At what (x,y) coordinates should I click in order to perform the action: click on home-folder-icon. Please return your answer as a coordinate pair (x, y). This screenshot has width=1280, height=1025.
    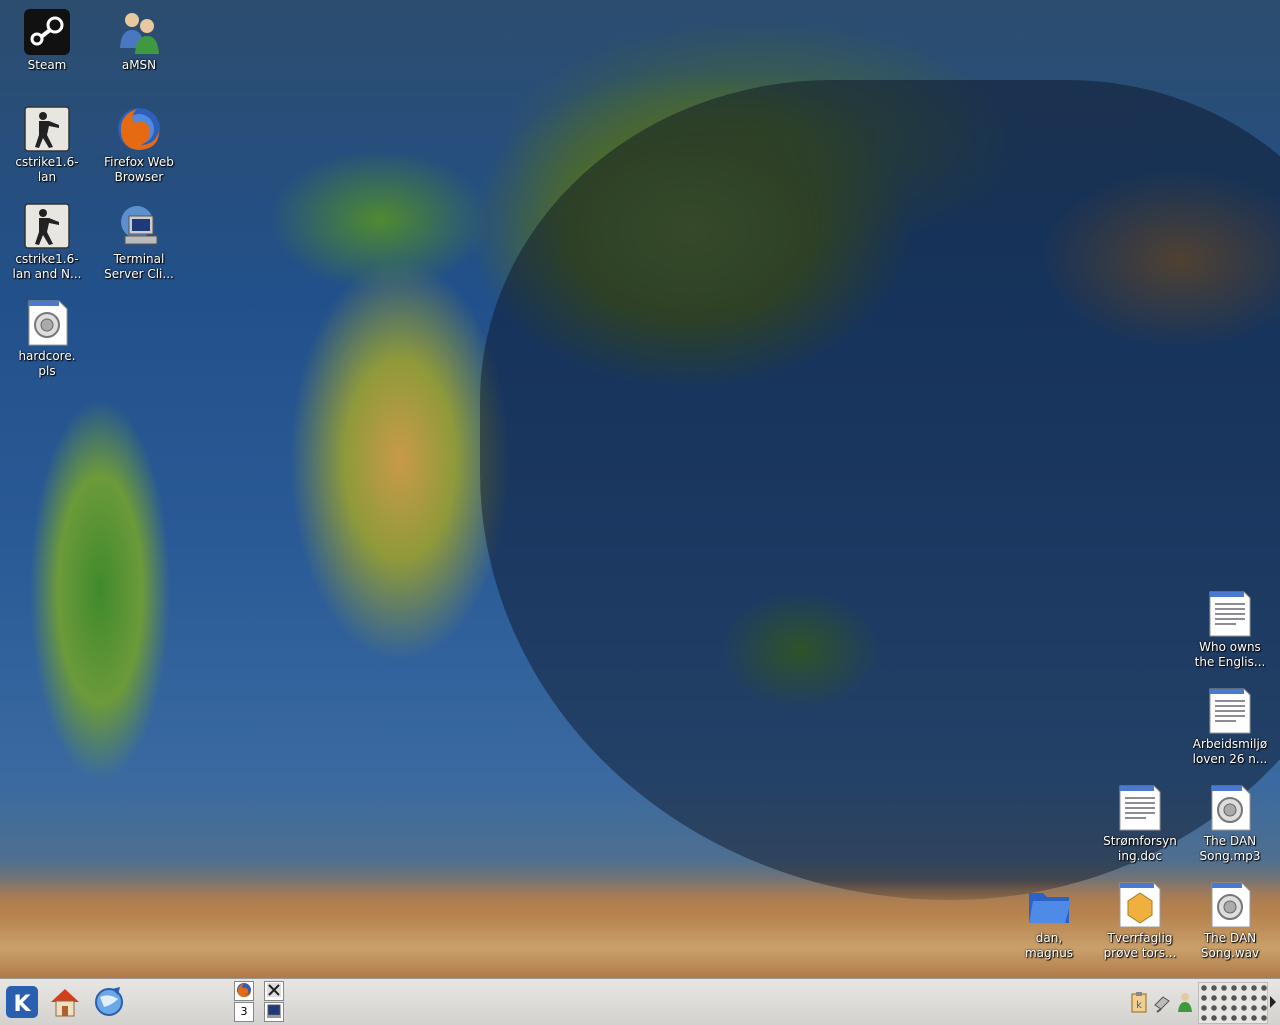
    Looking at the image, I should click on (65, 1003).